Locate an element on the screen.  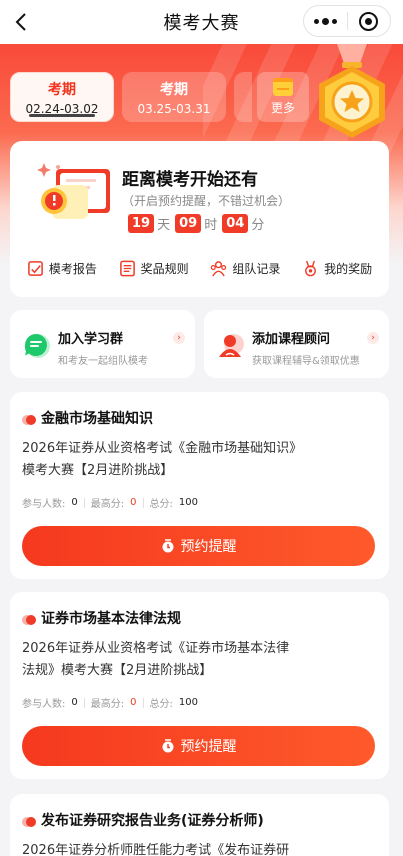
quick-link-report: 模考报告 is located at coordinates (62, 268).